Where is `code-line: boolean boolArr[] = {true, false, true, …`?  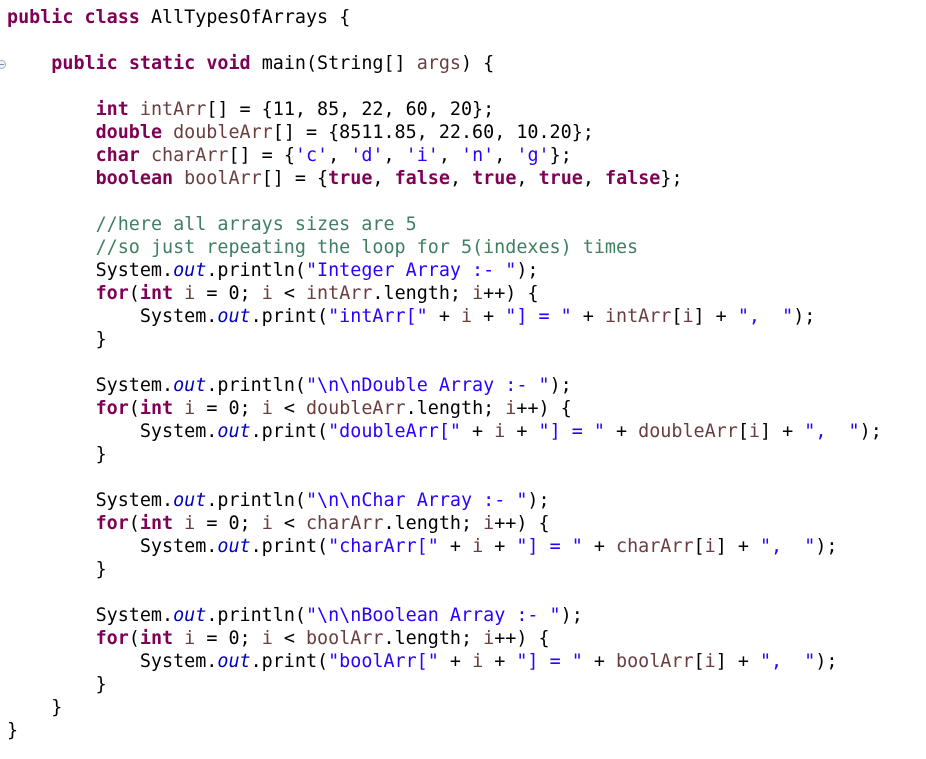 code-line: boolean boolArr[] = {true, false, true, … is located at coordinates (444, 178).